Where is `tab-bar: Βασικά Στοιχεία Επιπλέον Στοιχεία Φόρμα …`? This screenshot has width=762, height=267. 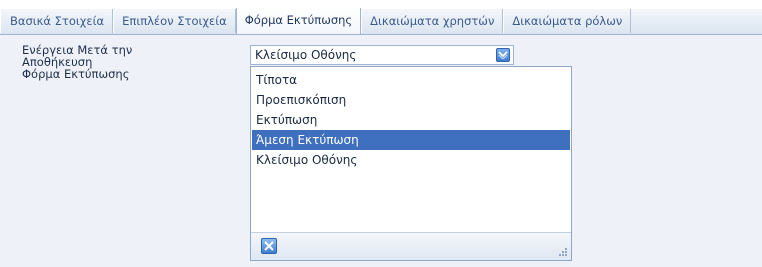 tab-bar: Βασικά Στοιχεία Επιπλέον Στοιχεία Φόρμα … is located at coordinates (381, 21).